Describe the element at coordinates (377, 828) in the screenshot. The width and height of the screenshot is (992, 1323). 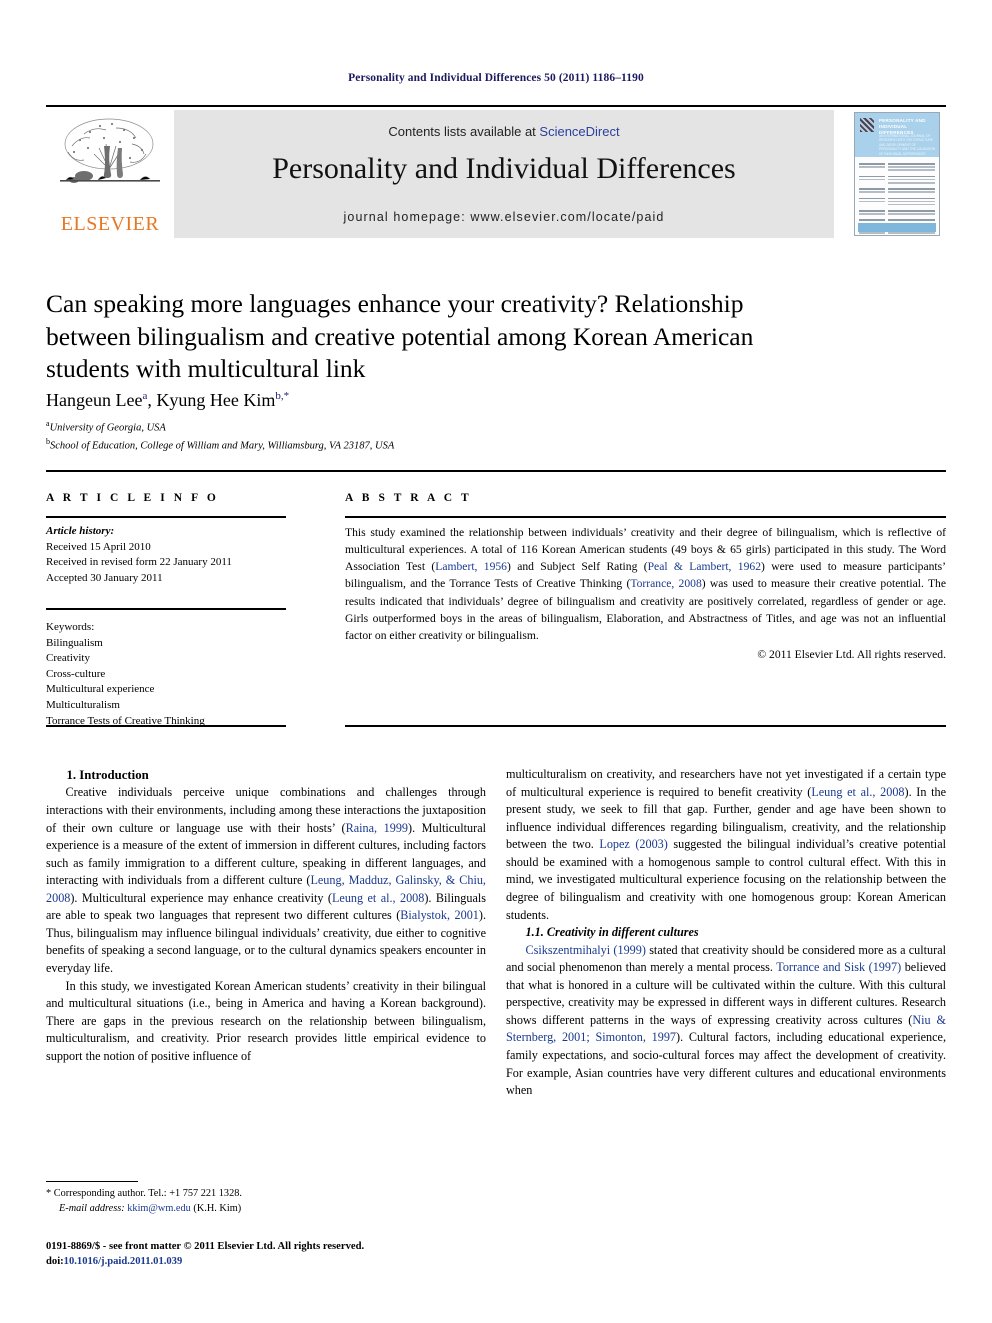
I see `citation-raina-1999: Raina, 1999` at that location.